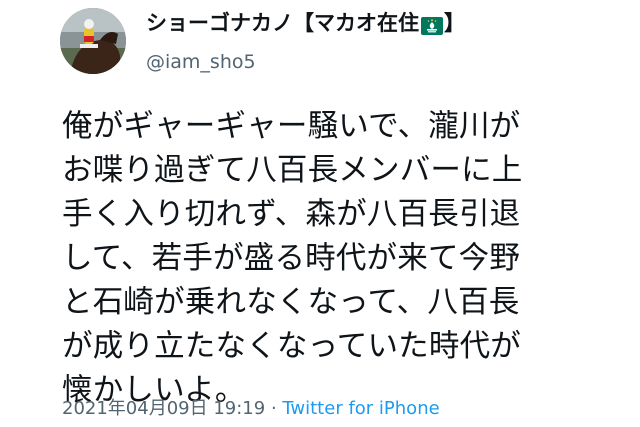 This screenshot has width=640, height=427. I want to click on tweet-meta: 2021年04月09日 19:19 · Twitter for iPhone, so click(251, 409).